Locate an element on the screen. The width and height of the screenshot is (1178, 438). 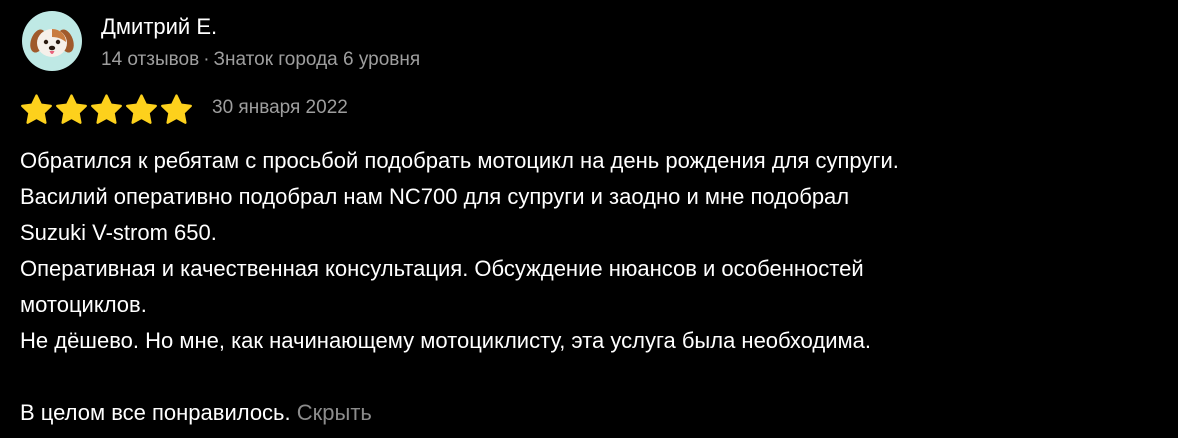
author-meta: 14 отзывов · Знаток города 6 уровня is located at coordinates (260, 60).